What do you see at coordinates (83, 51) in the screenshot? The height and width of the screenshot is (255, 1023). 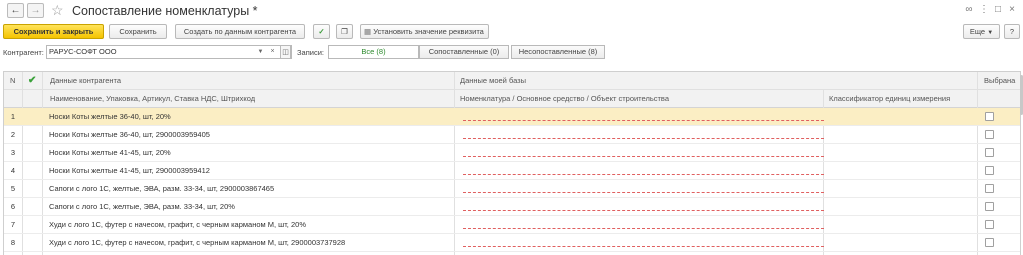 I see `counterparty-value: РАРУС-СОФТ ООО` at bounding box center [83, 51].